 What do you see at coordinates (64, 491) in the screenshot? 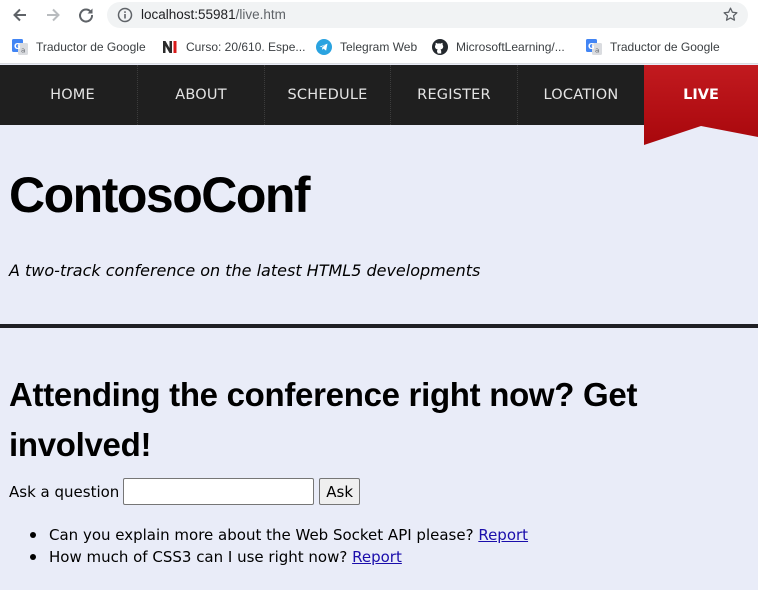
I see `ask-label: Ask a question` at bounding box center [64, 491].